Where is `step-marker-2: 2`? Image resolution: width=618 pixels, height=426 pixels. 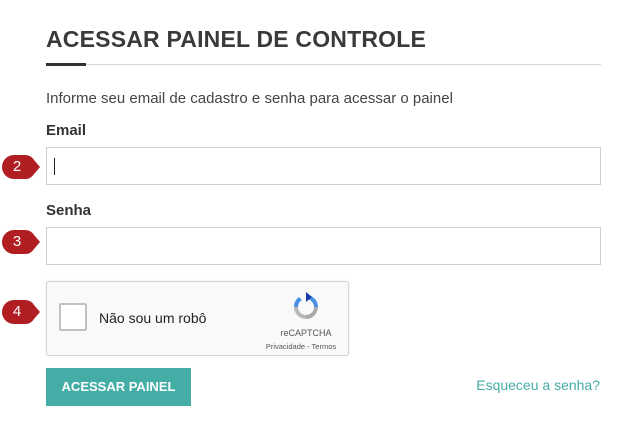 step-marker-2: 2 is located at coordinates (20, 167).